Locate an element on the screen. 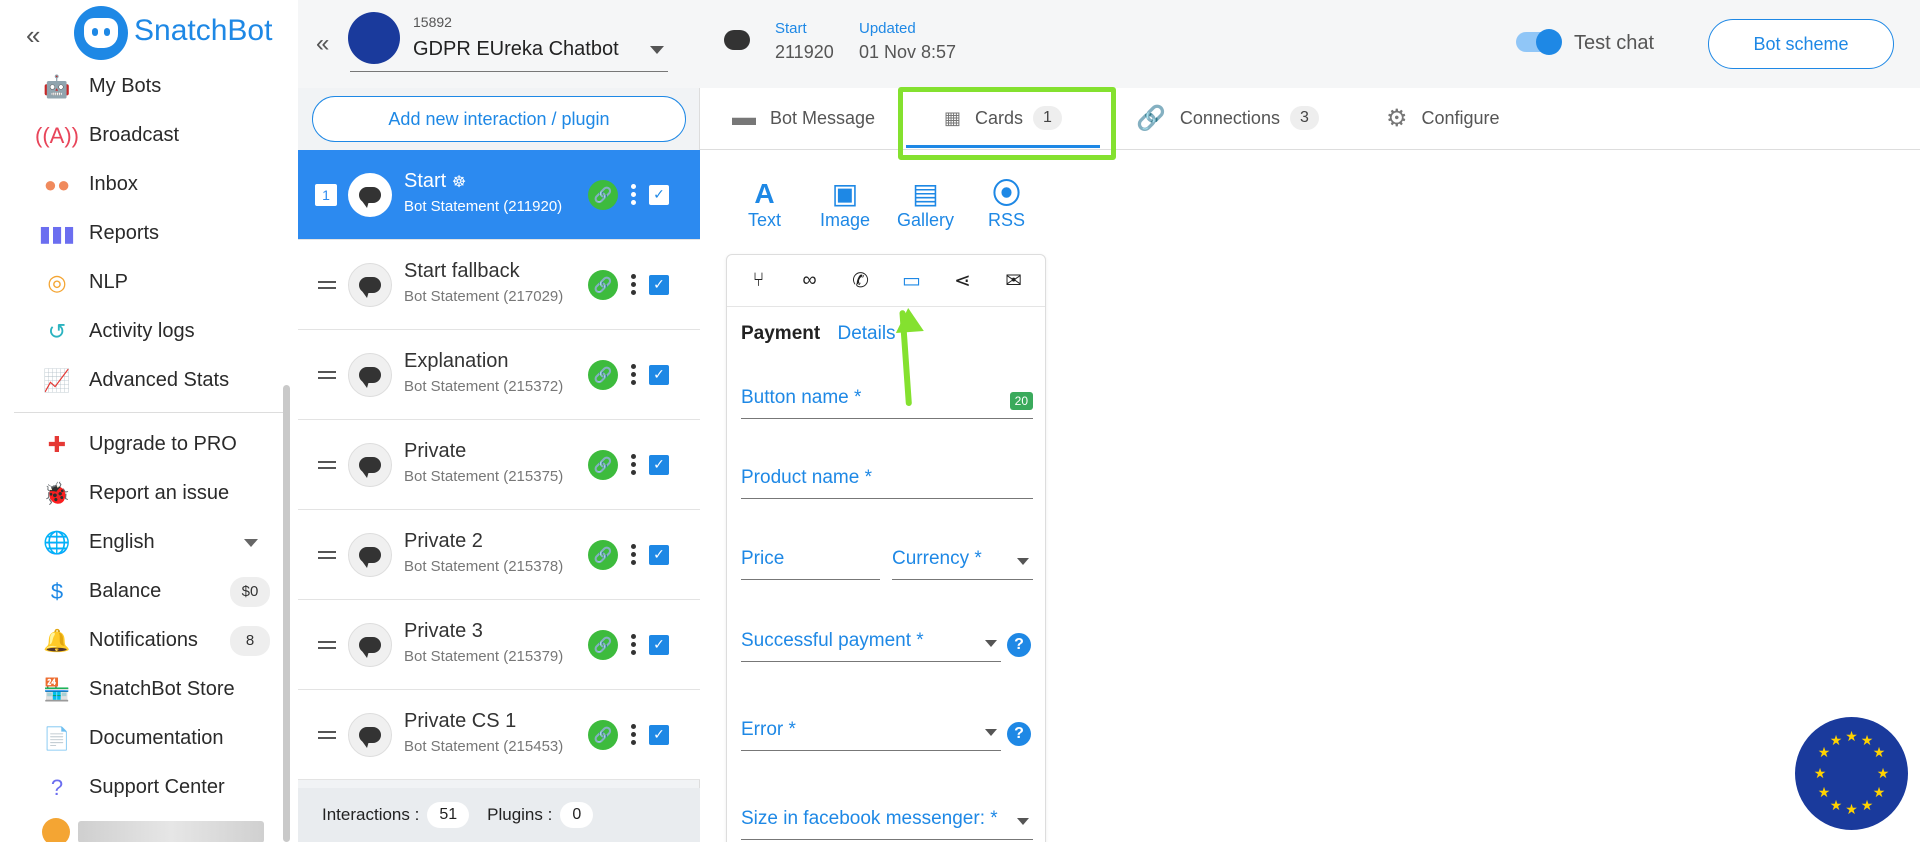  card-type-rss: ⦿ RSS is located at coordinates (1006, 204).